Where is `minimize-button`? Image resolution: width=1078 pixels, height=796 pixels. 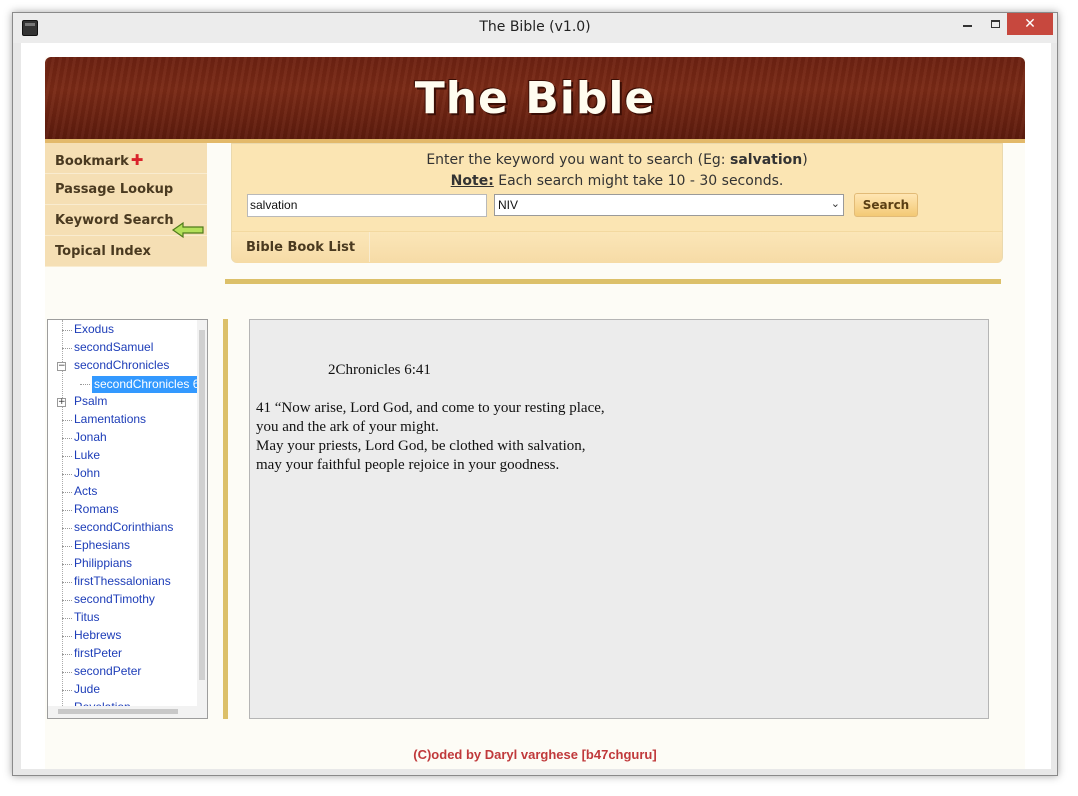 minimize-button is located at coordinates (967, 24).